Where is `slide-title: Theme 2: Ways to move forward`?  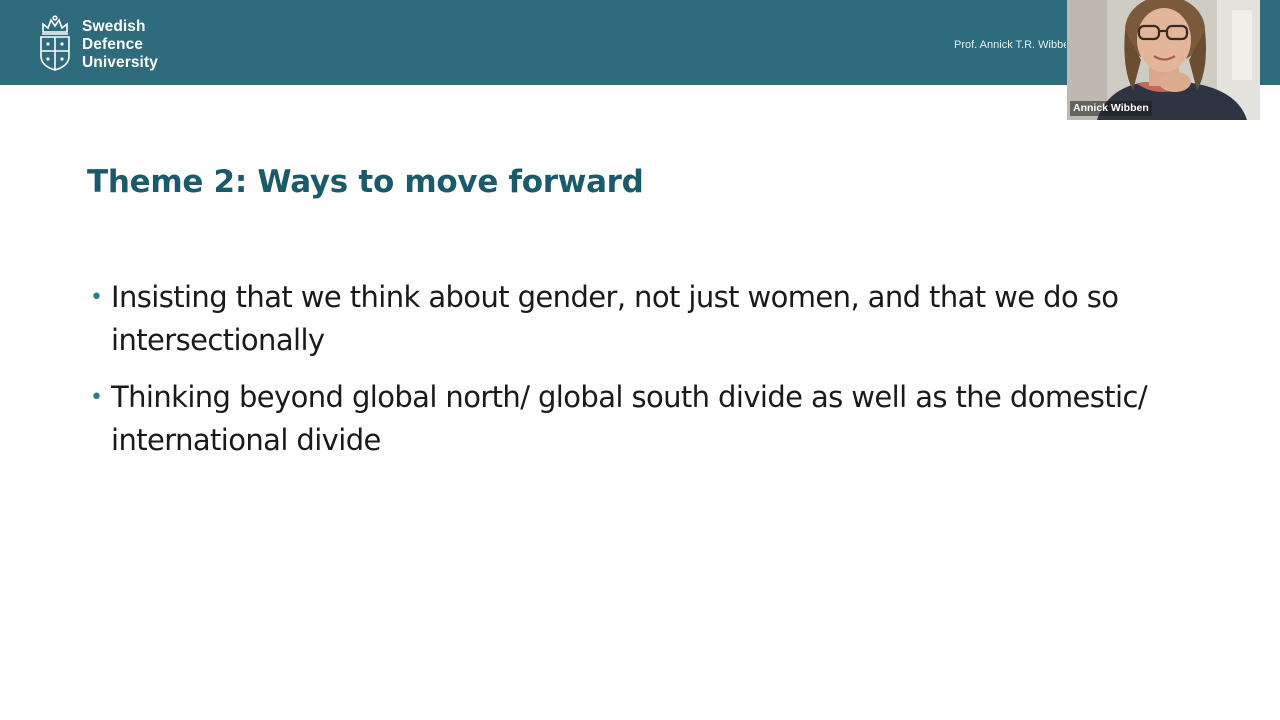 slide-title: Theme 2: Ways to move forward is located at coordinates (365, 182).